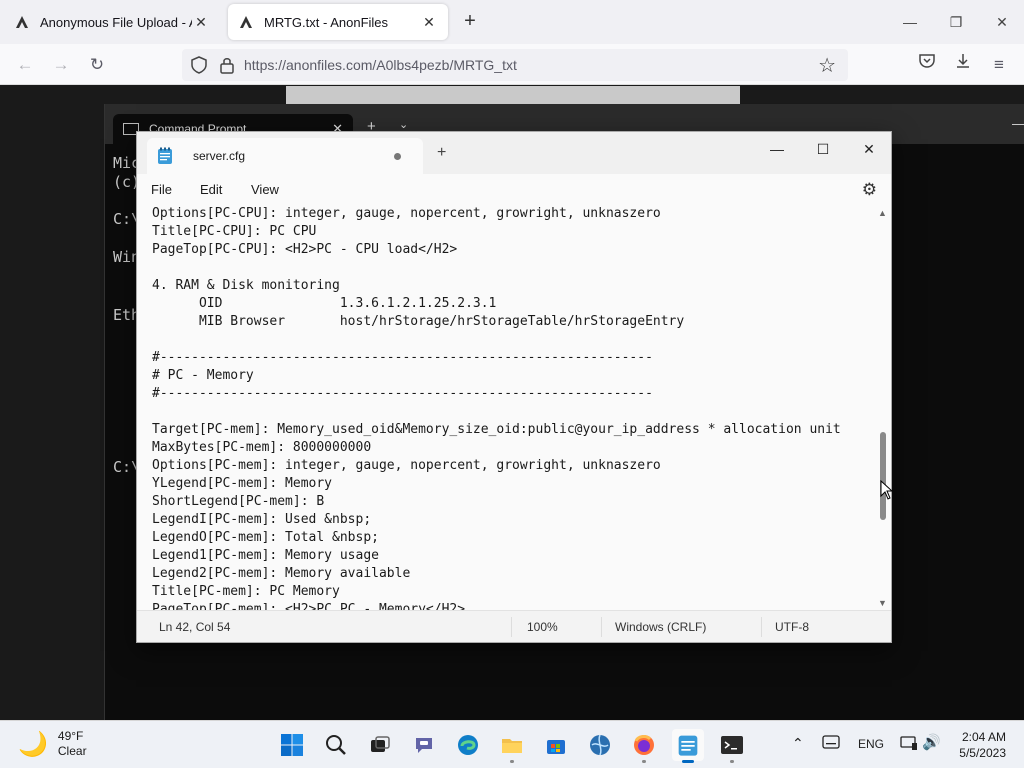  I want to click on vertical-scrollbar: ▲ ▼, so click(883, 408).